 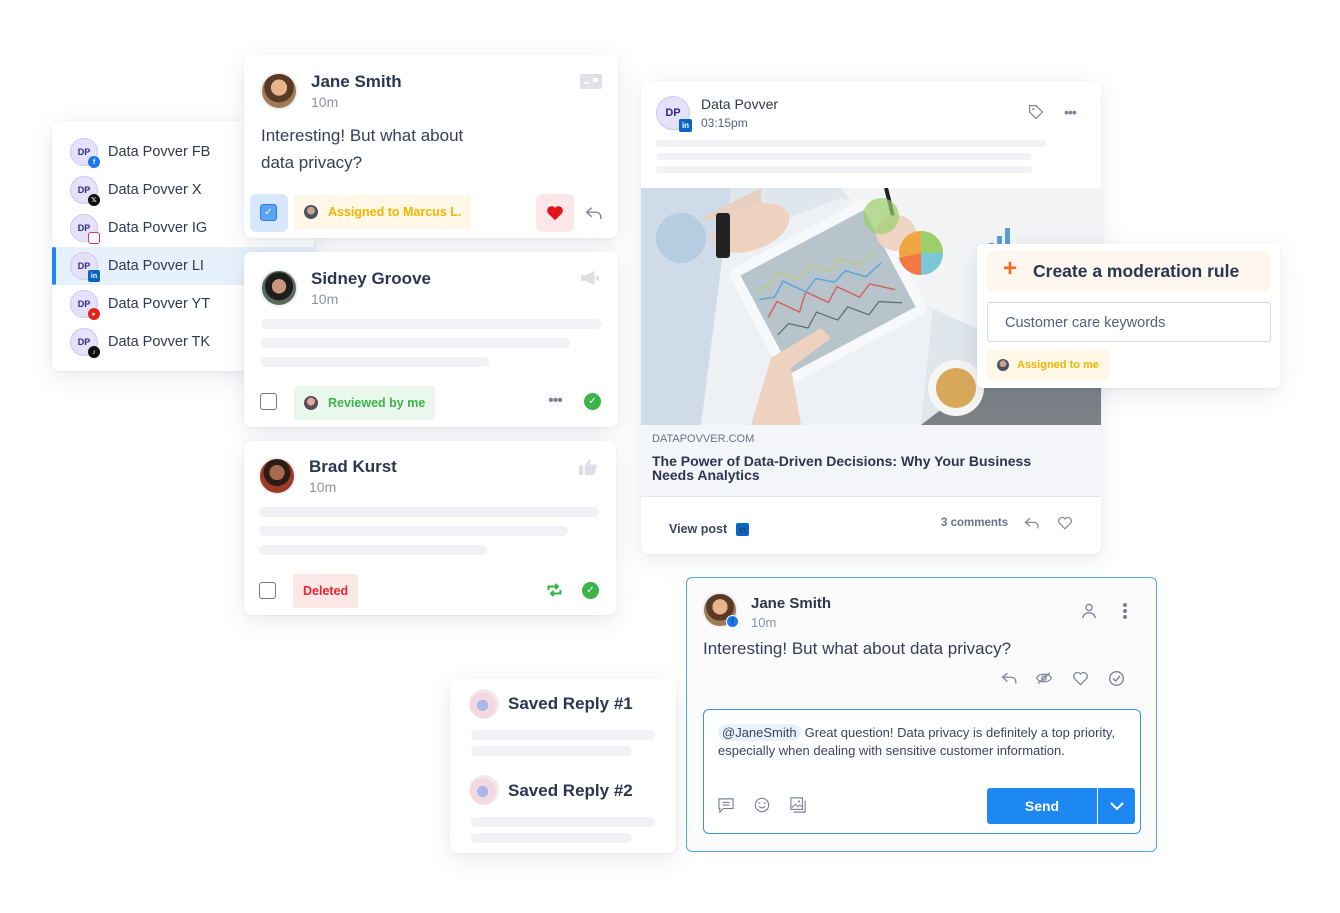 I want to click on thumbs-up-icon, so click(x=588, y=467).